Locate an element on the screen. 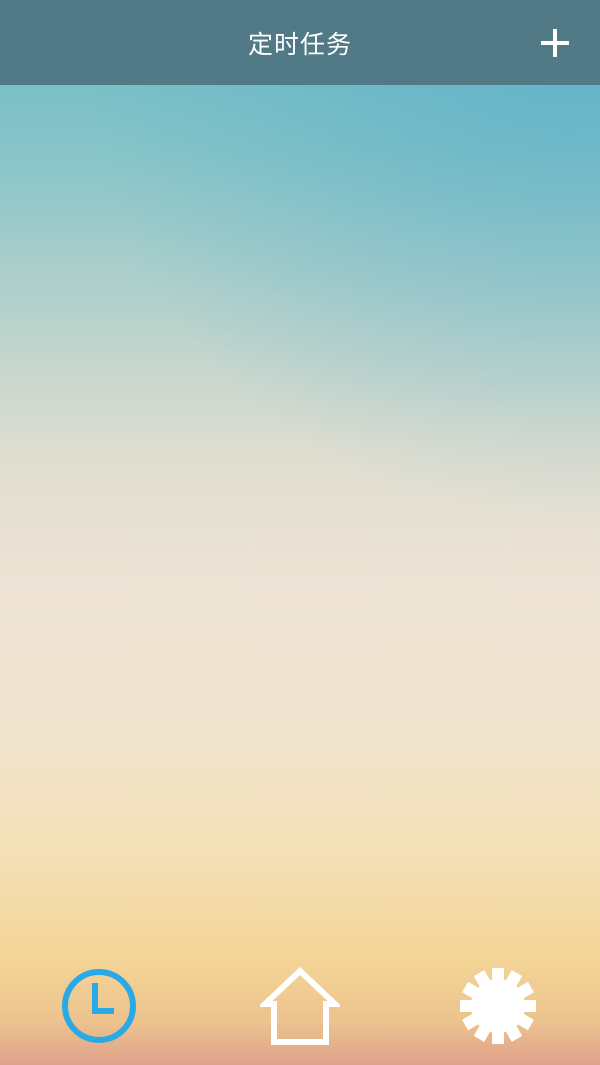  tab-home is located at coordinates (300, 1006).